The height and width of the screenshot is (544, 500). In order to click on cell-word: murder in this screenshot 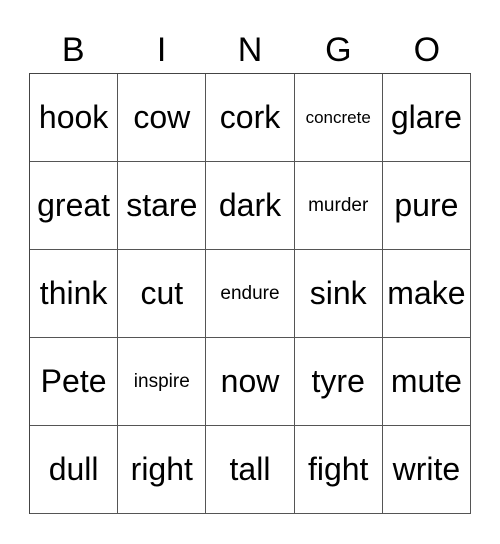, I will do `click(338, 205)`.